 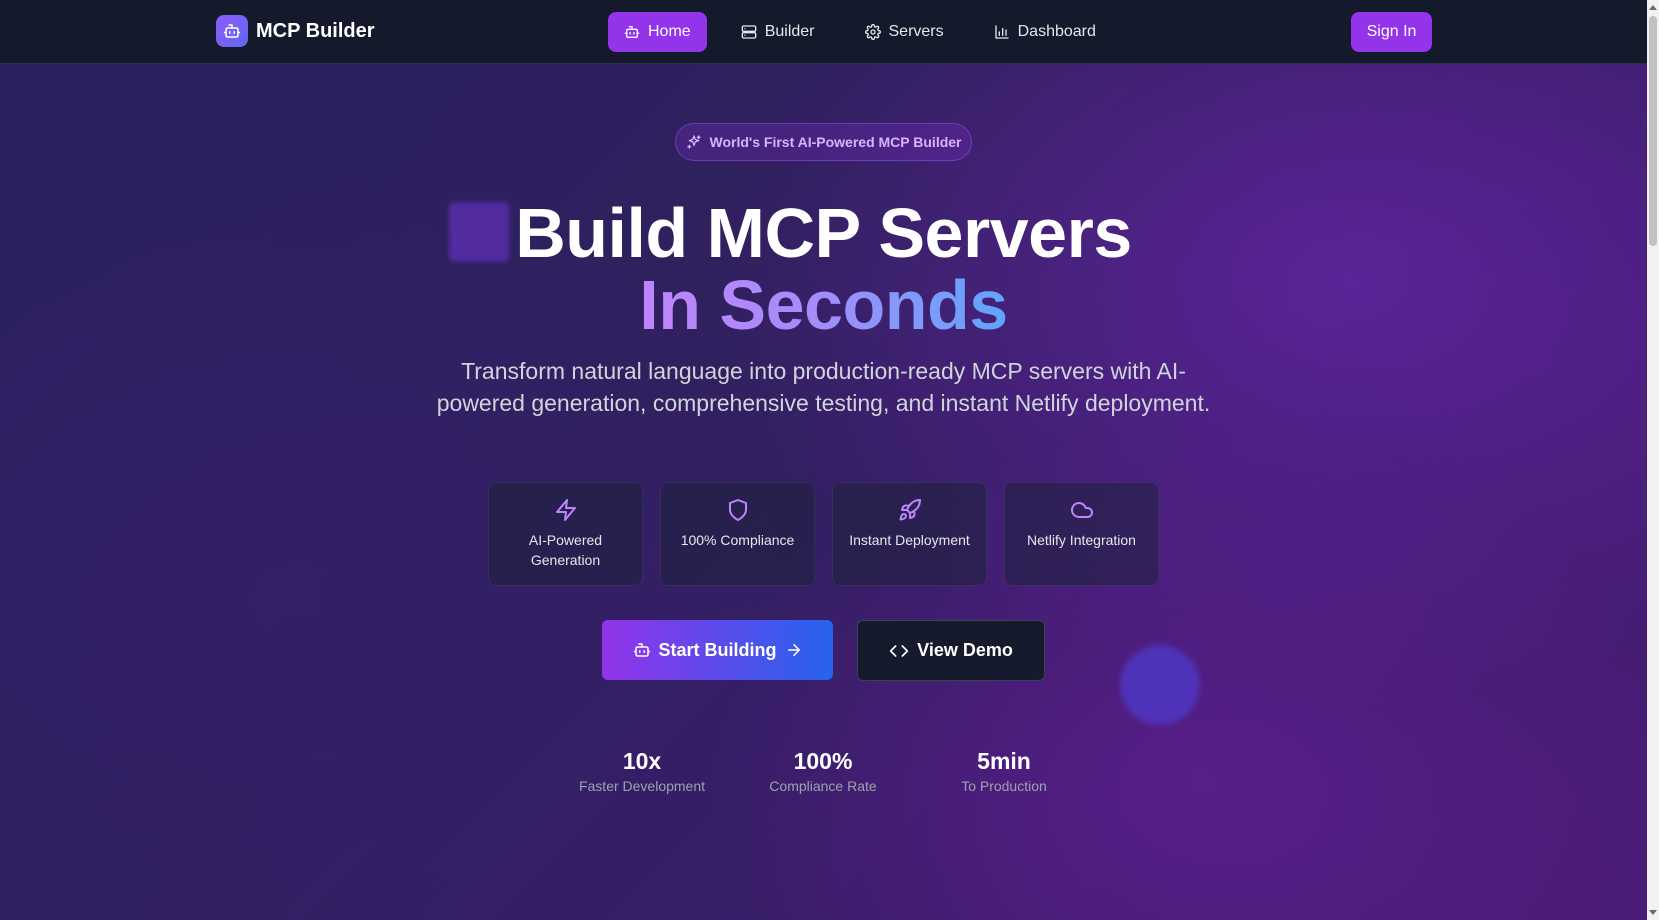 I want to click on arrow-right-icon, so click(x=793, y=650).